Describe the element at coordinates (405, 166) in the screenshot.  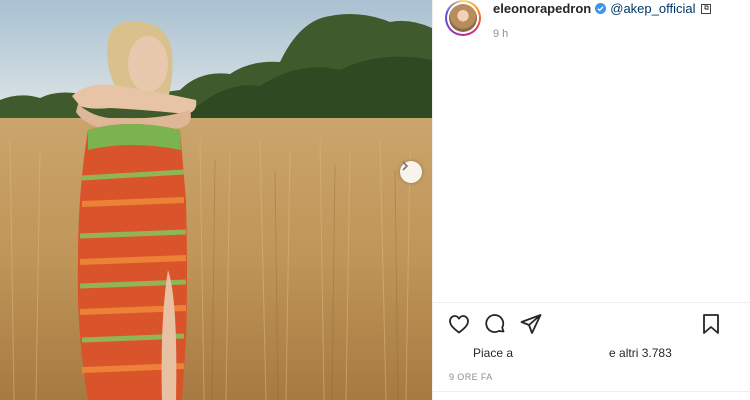
I see `chevron-right-icon` at that location.